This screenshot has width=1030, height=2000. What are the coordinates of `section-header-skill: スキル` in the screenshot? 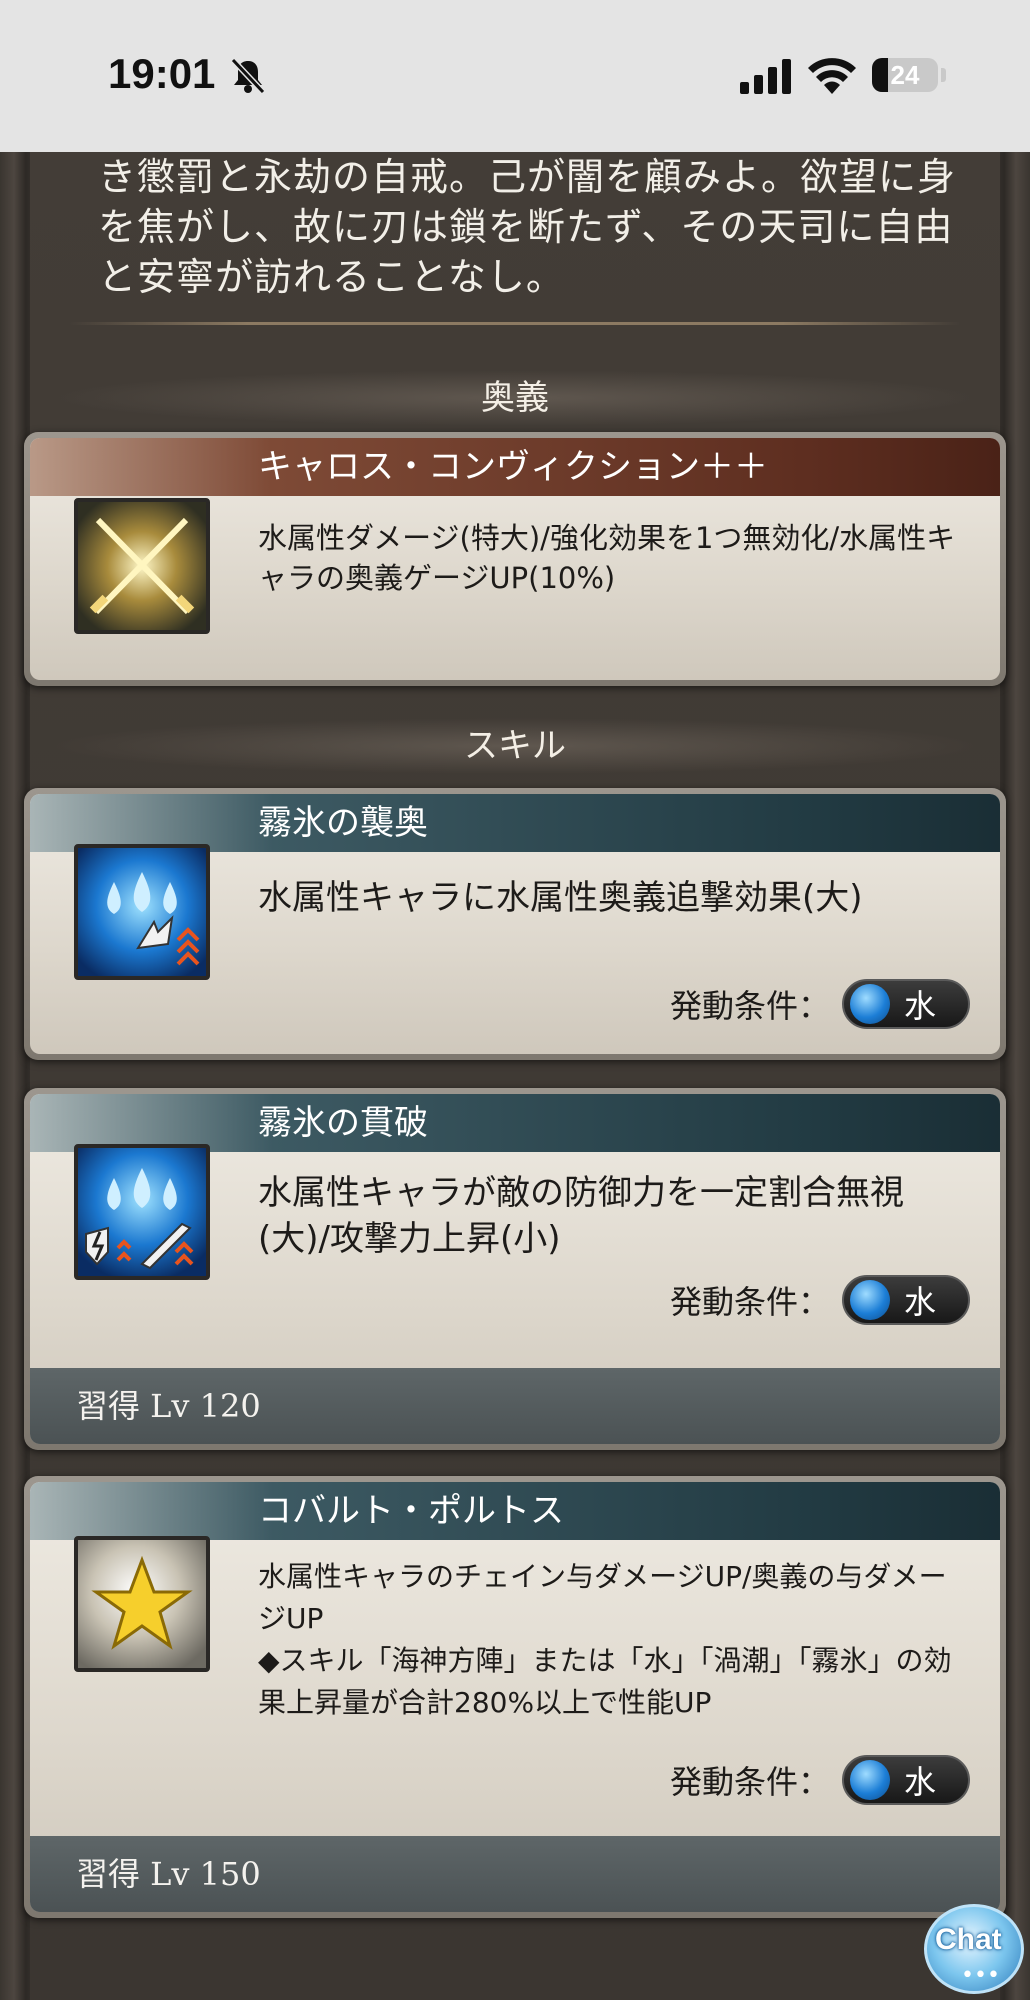 It's located at (515, 746).